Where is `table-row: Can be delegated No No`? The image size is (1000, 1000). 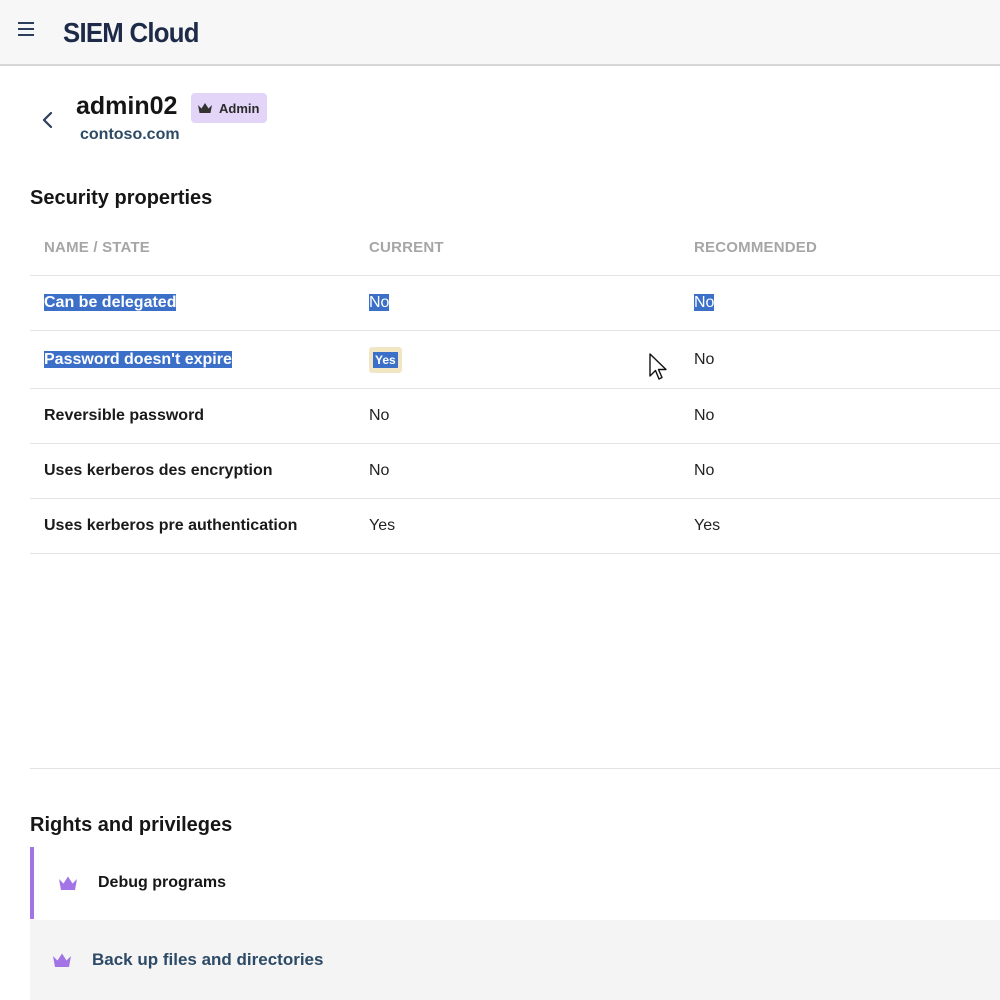 table-row: Can be delegated No No is located at coordinates (515, 303).